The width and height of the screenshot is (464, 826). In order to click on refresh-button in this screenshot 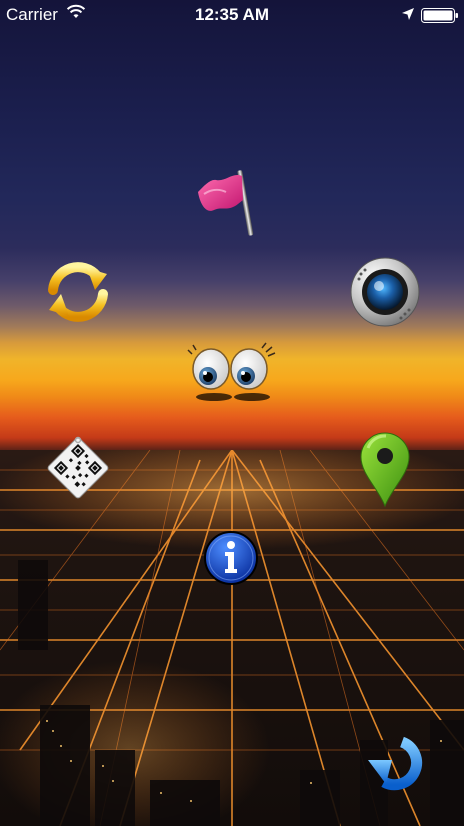, I will do `click(78, 291)`.